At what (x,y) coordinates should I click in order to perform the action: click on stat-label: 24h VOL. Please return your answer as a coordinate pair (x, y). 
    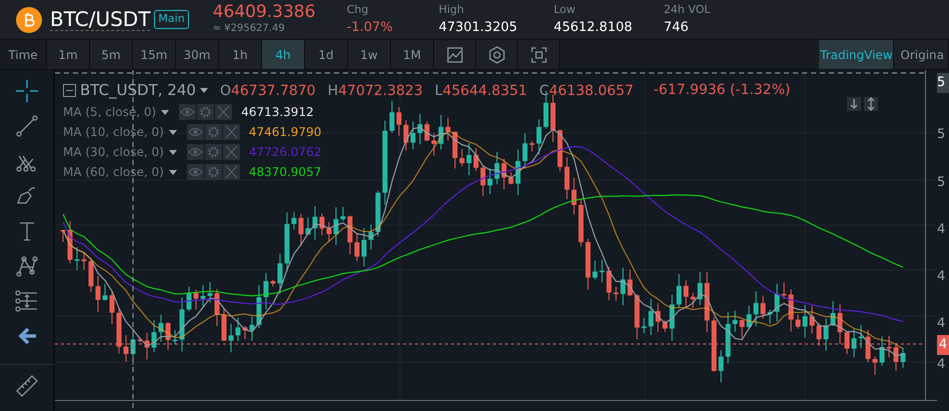
    Looking at the image, I should click on (688, 10).